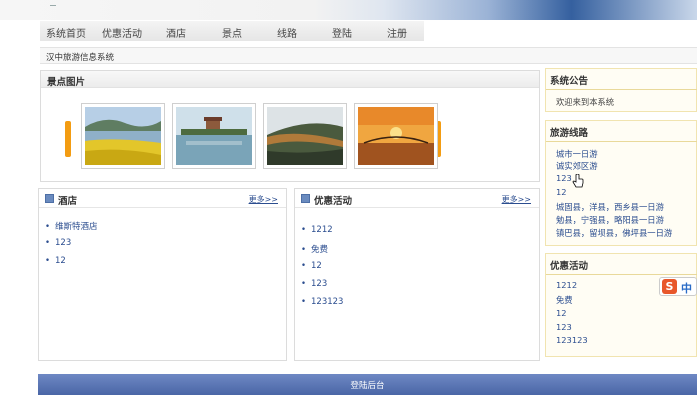 The image size is (697, 400). I want to click on admin-login-link: 登陆后台, so click(367, 385).